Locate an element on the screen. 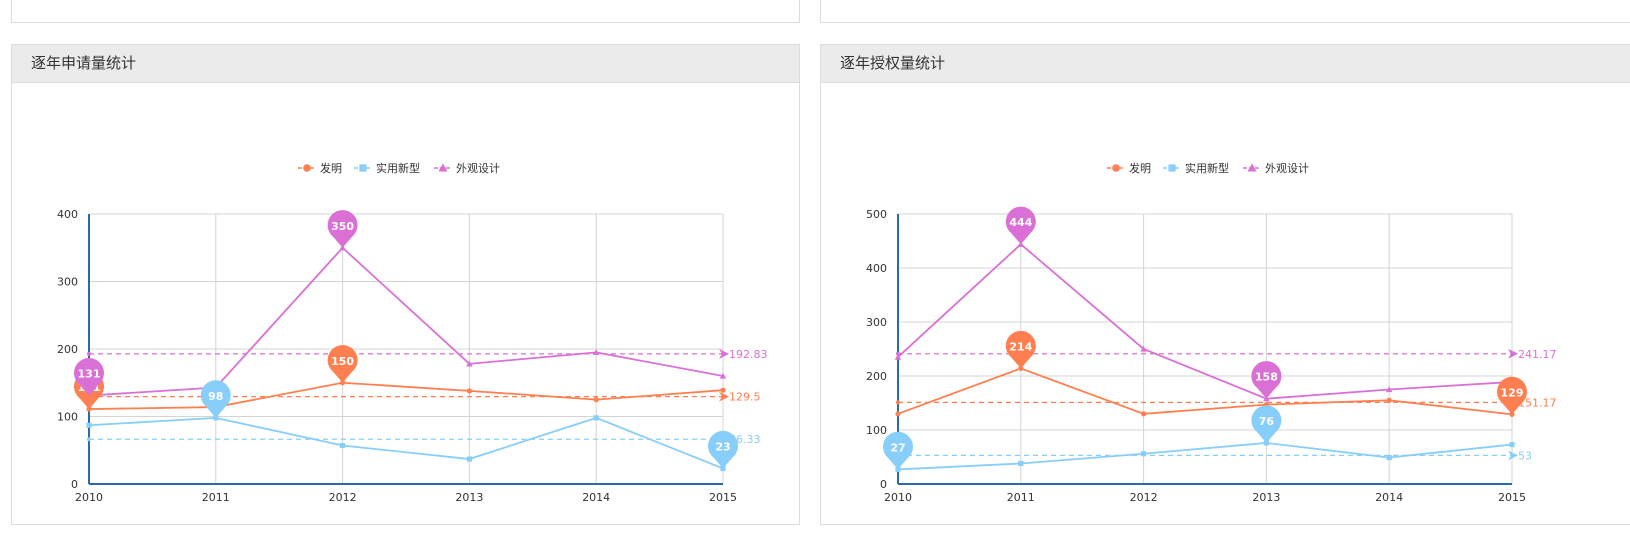  average-markline: 53 is located at coordinates (1214, 455).